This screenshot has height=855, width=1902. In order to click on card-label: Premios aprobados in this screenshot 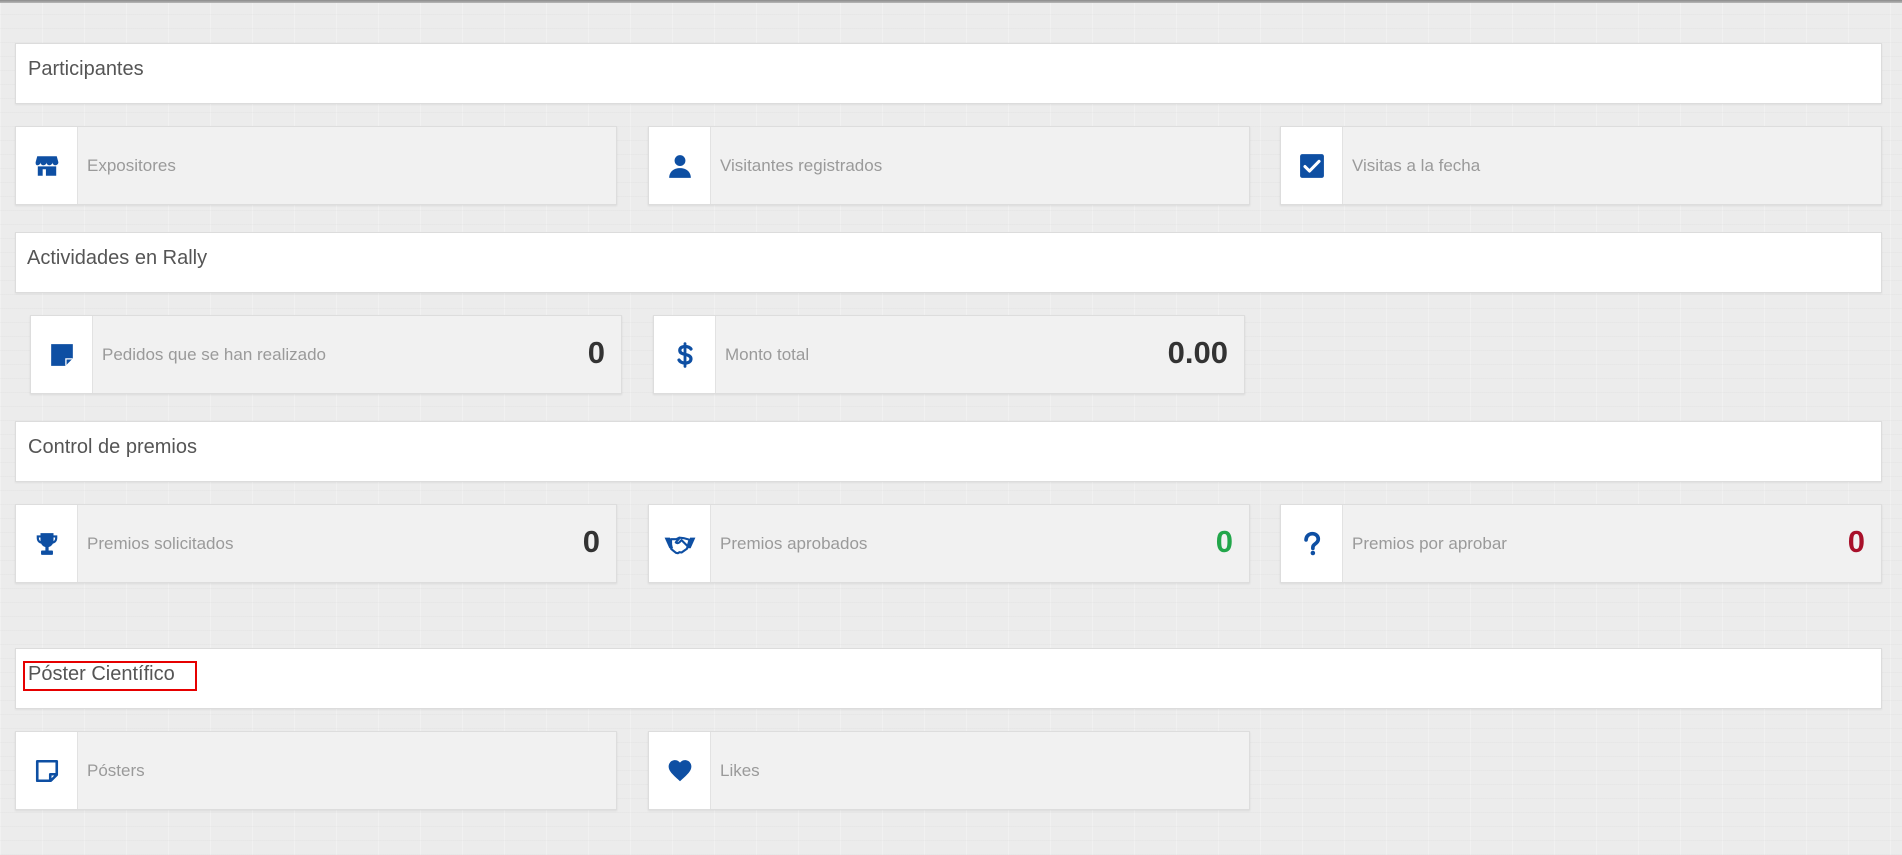, I will do `click(794, 543)`.